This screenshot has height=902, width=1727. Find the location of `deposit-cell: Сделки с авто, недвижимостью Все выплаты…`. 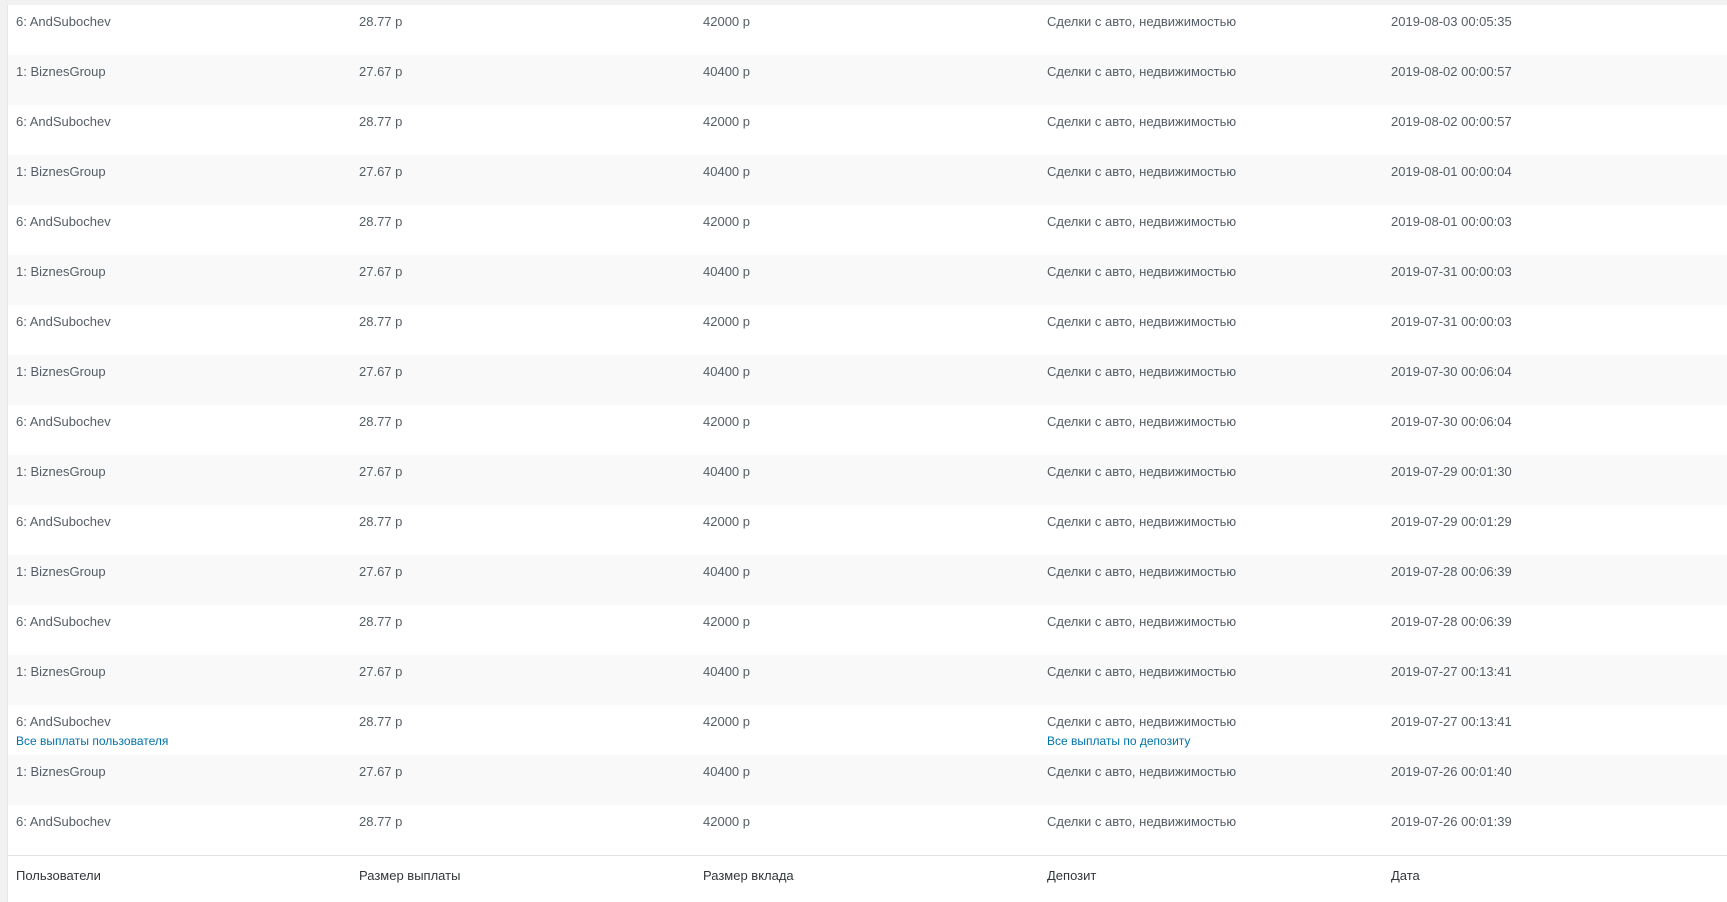

deposit-cell: Сделки с авто, недвижимостью Все выплаты… is located at coordinates (1141, 731).